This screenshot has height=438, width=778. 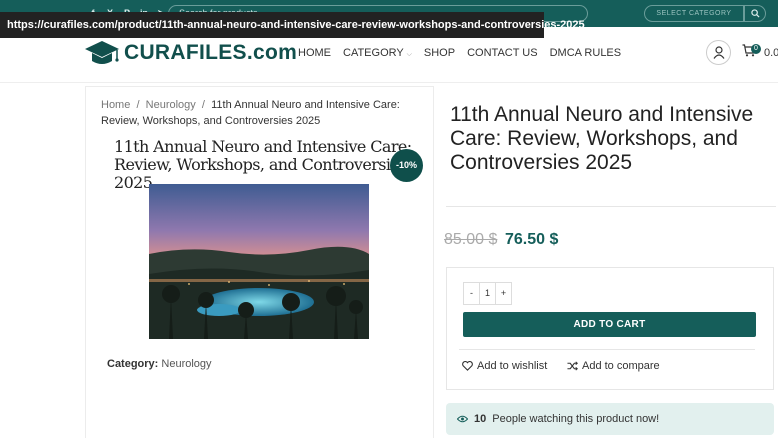 What do you see at coordinates (314, 53) in the screenshot?
I see `nav-home: HOME` at bounding box center [314, 53].